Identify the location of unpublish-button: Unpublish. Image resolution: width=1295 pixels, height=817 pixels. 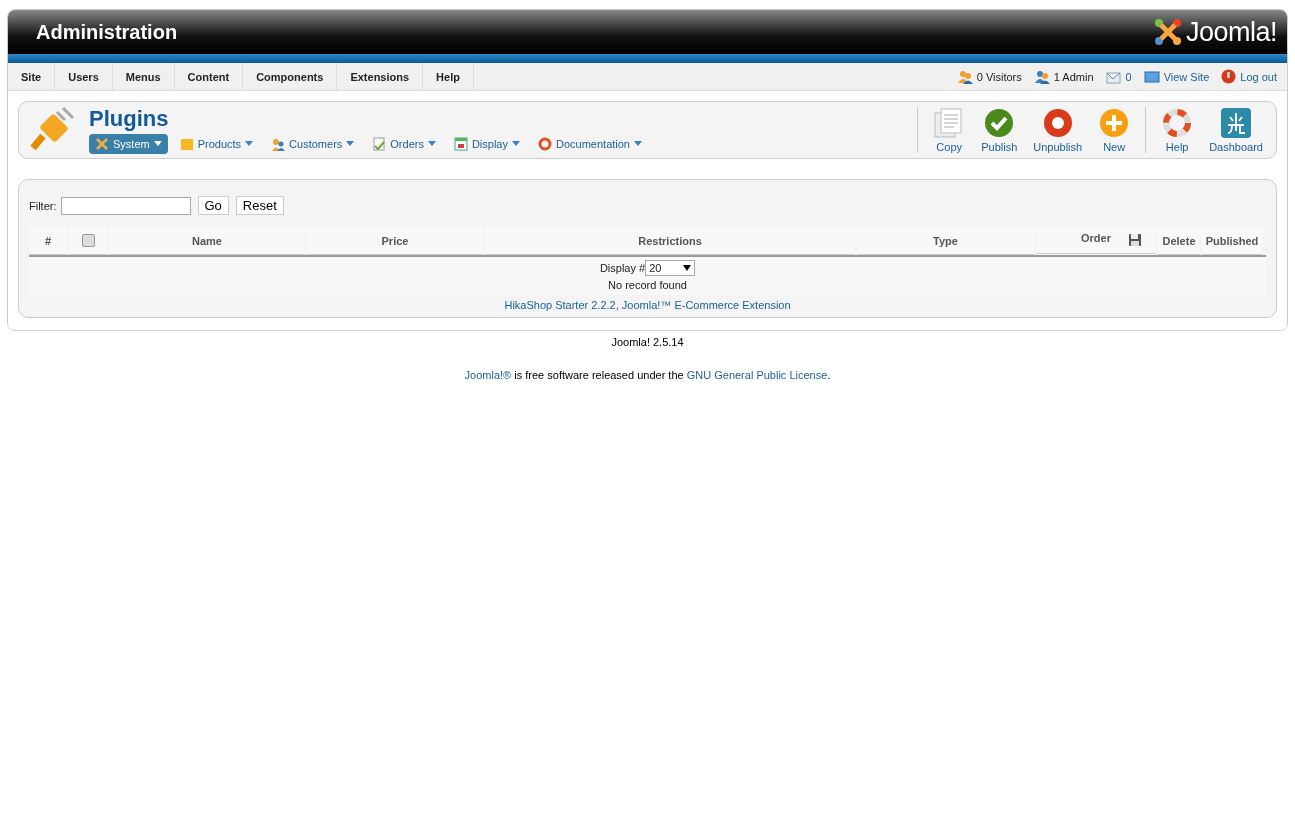
(1058, 130).